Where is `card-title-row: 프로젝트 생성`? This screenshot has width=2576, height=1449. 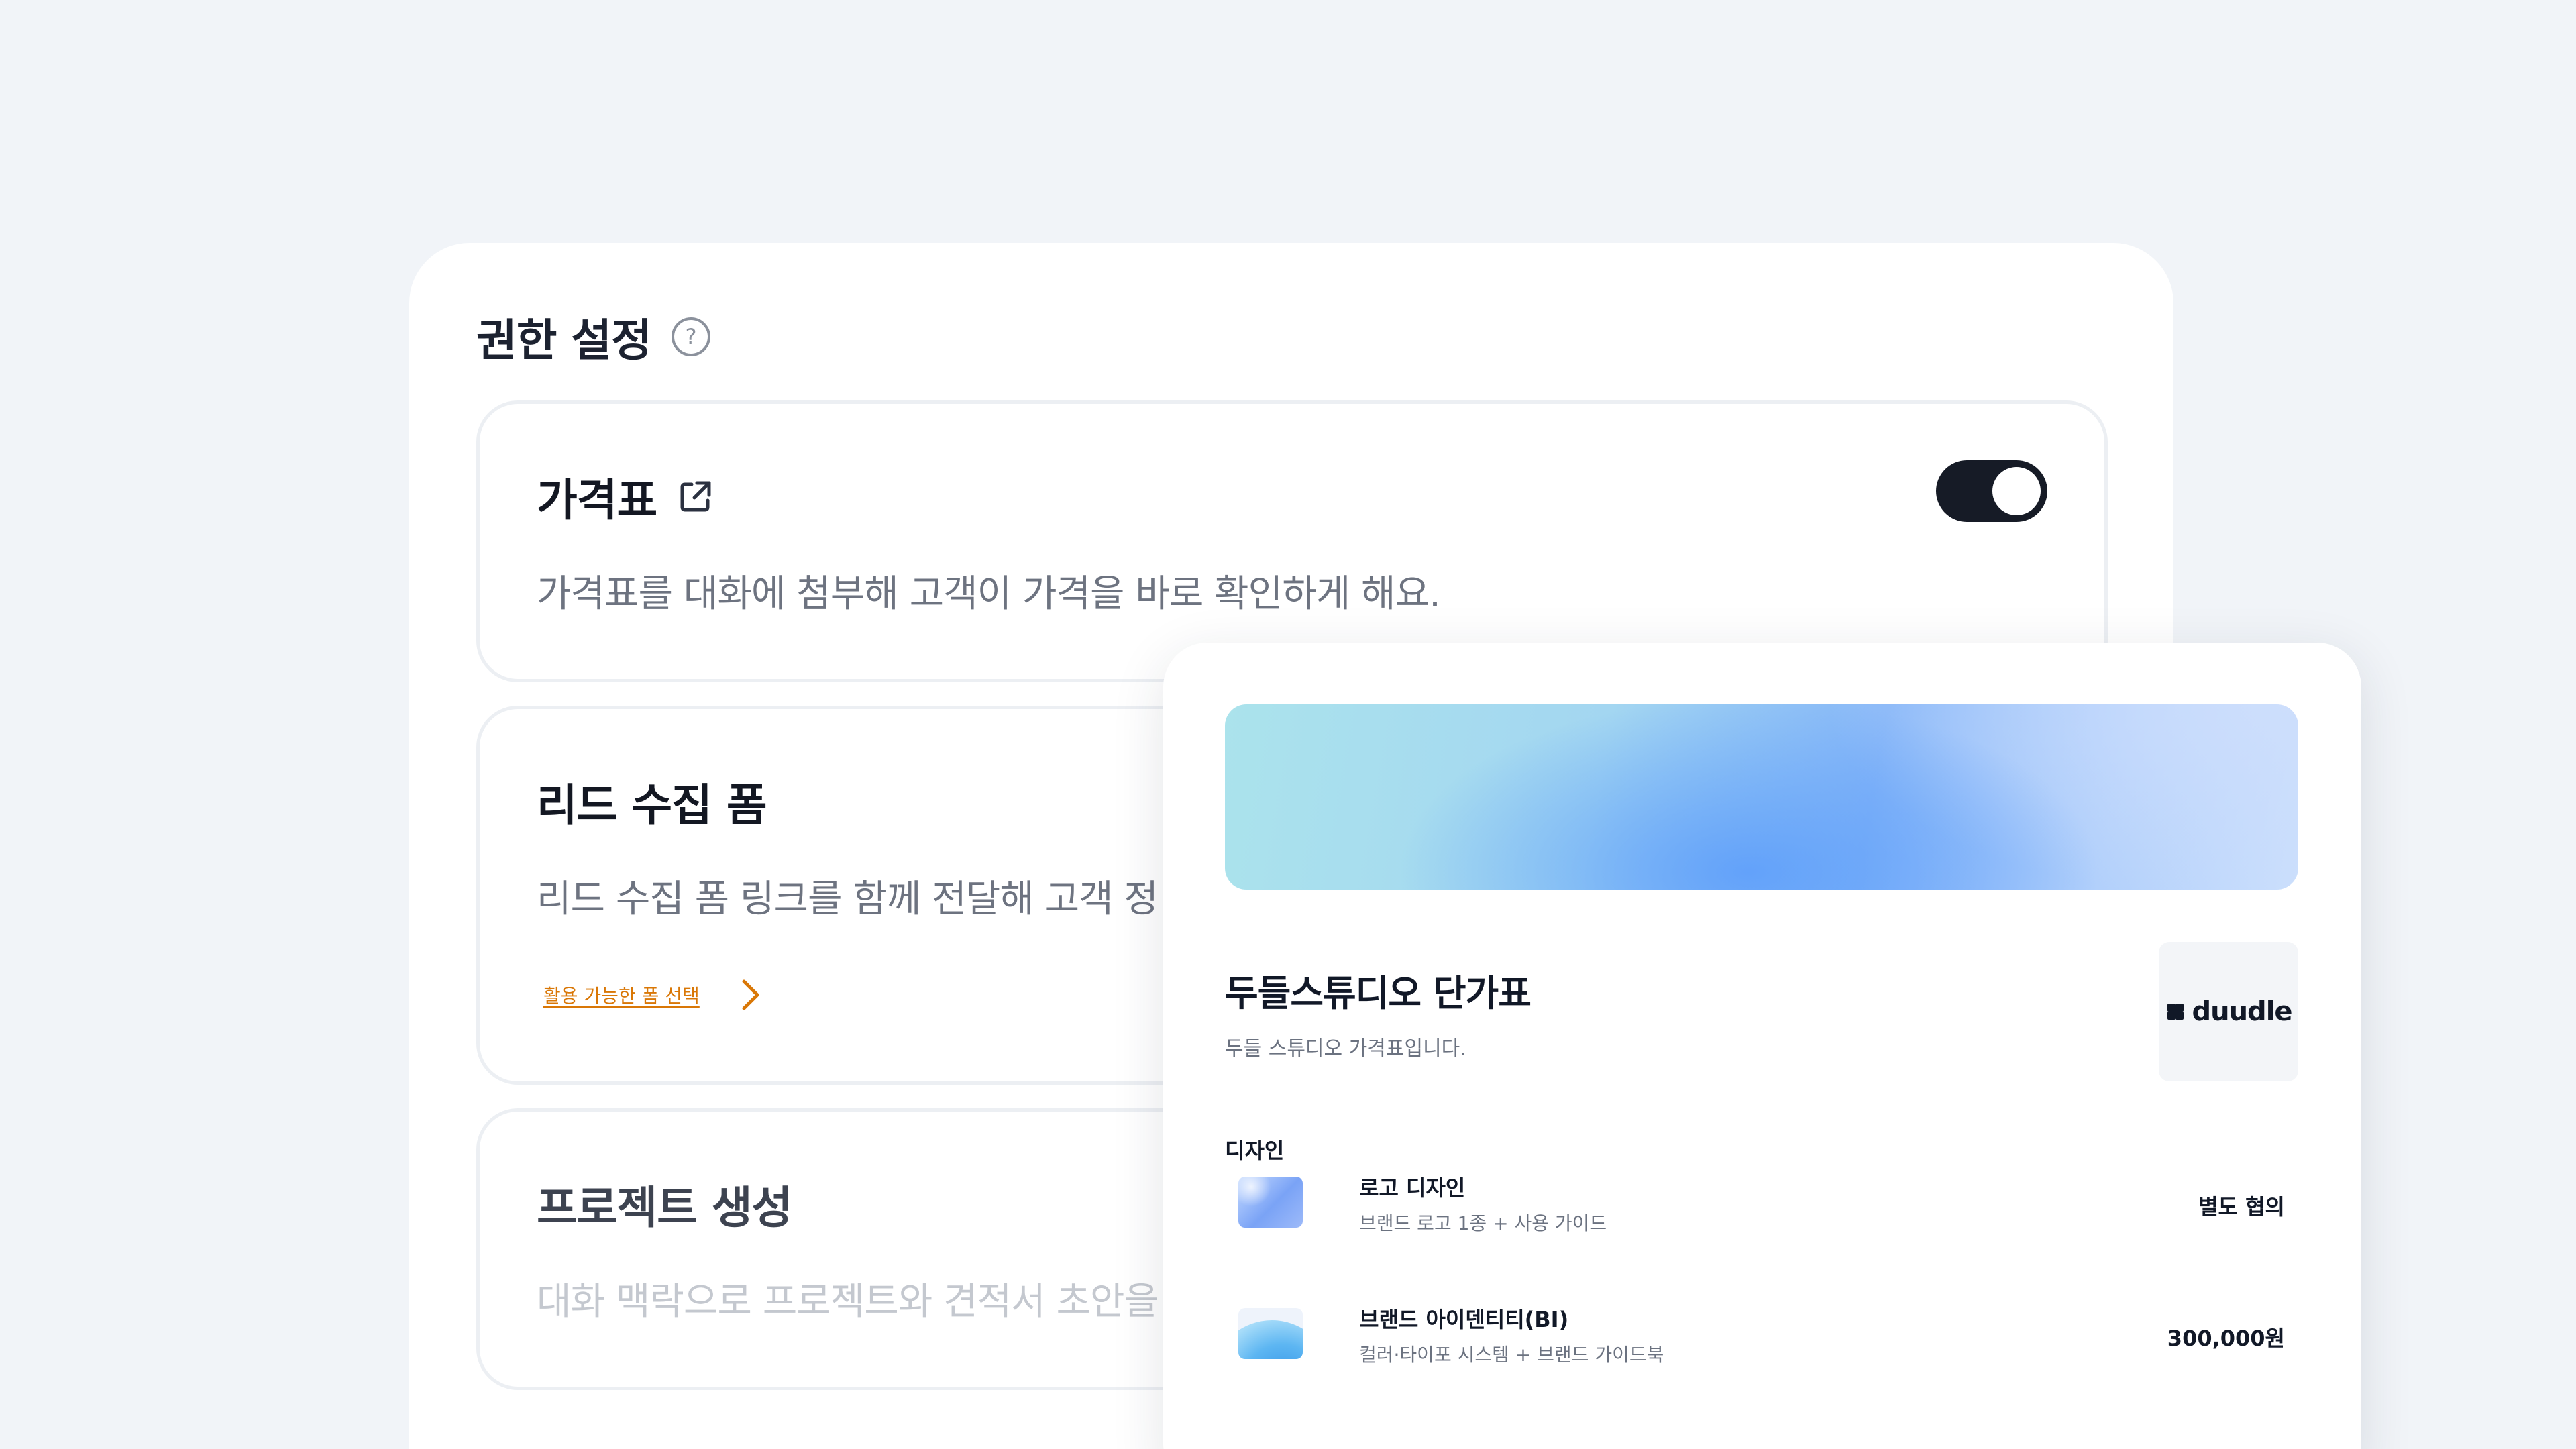 card-title-row: 프로젝트 생성 is located at coordinates (664, 1204).